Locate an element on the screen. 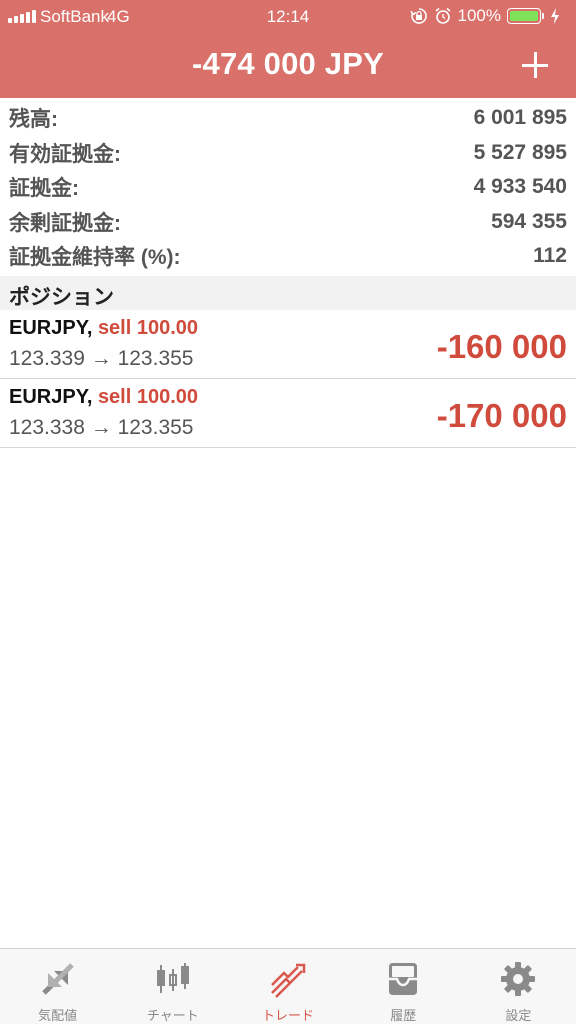  tab-quotes: 気配値 is located at coordinates (57, 986).